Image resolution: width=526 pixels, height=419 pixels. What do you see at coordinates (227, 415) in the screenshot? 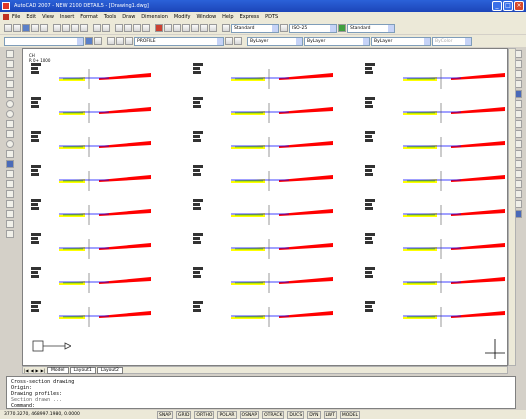
I see `status-toggle-polar: POLAR` at bounding box center [227, 415].